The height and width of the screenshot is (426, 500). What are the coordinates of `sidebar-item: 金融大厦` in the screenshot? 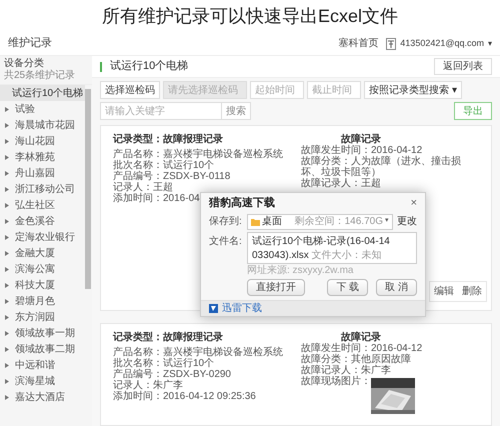 It's located at (42, 253).